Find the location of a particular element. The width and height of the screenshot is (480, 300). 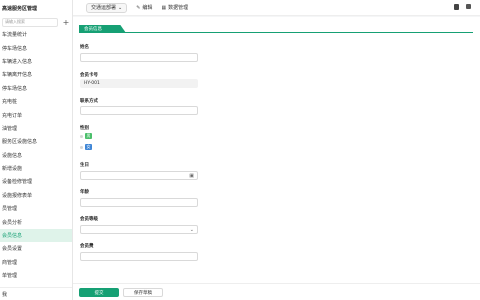

level-label: 会员等级 is located at coordinates (89, 219).